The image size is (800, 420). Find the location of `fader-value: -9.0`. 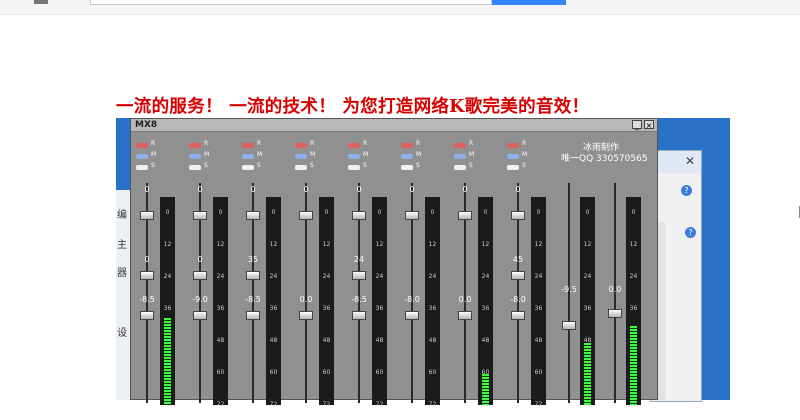

fader-value: -9.0 is located at coordinates (200, 299).